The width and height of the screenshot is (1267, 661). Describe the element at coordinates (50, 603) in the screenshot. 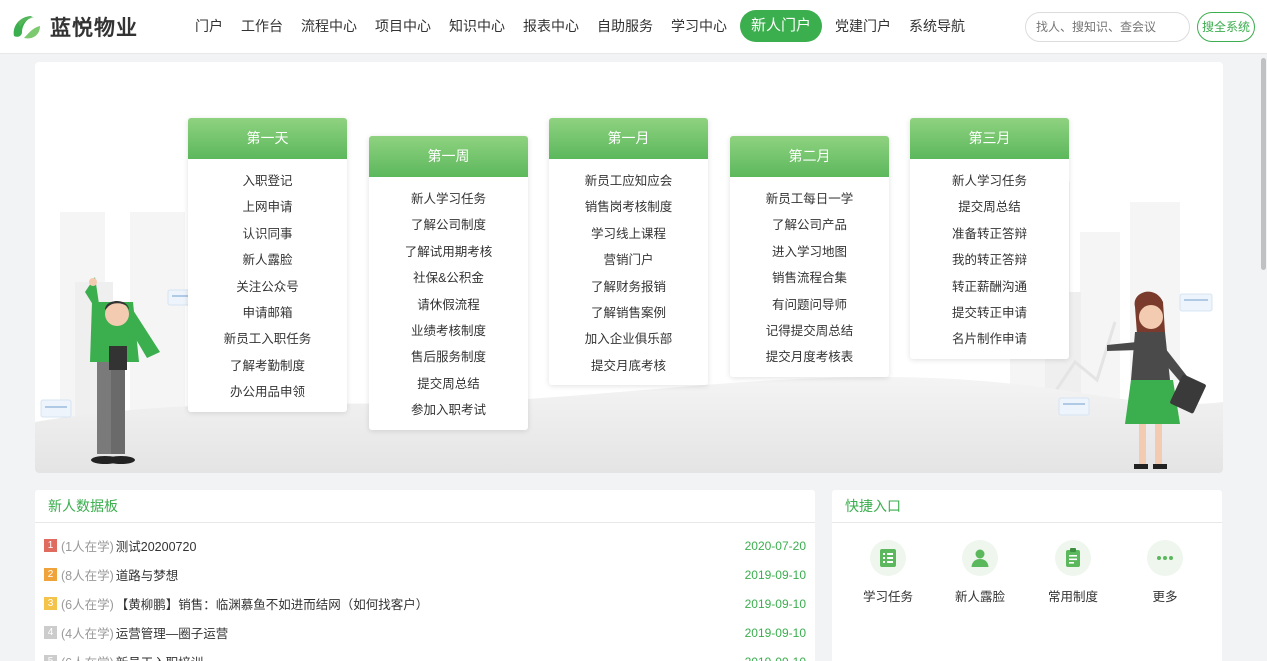

I see `rank-badge: 3` at that location.